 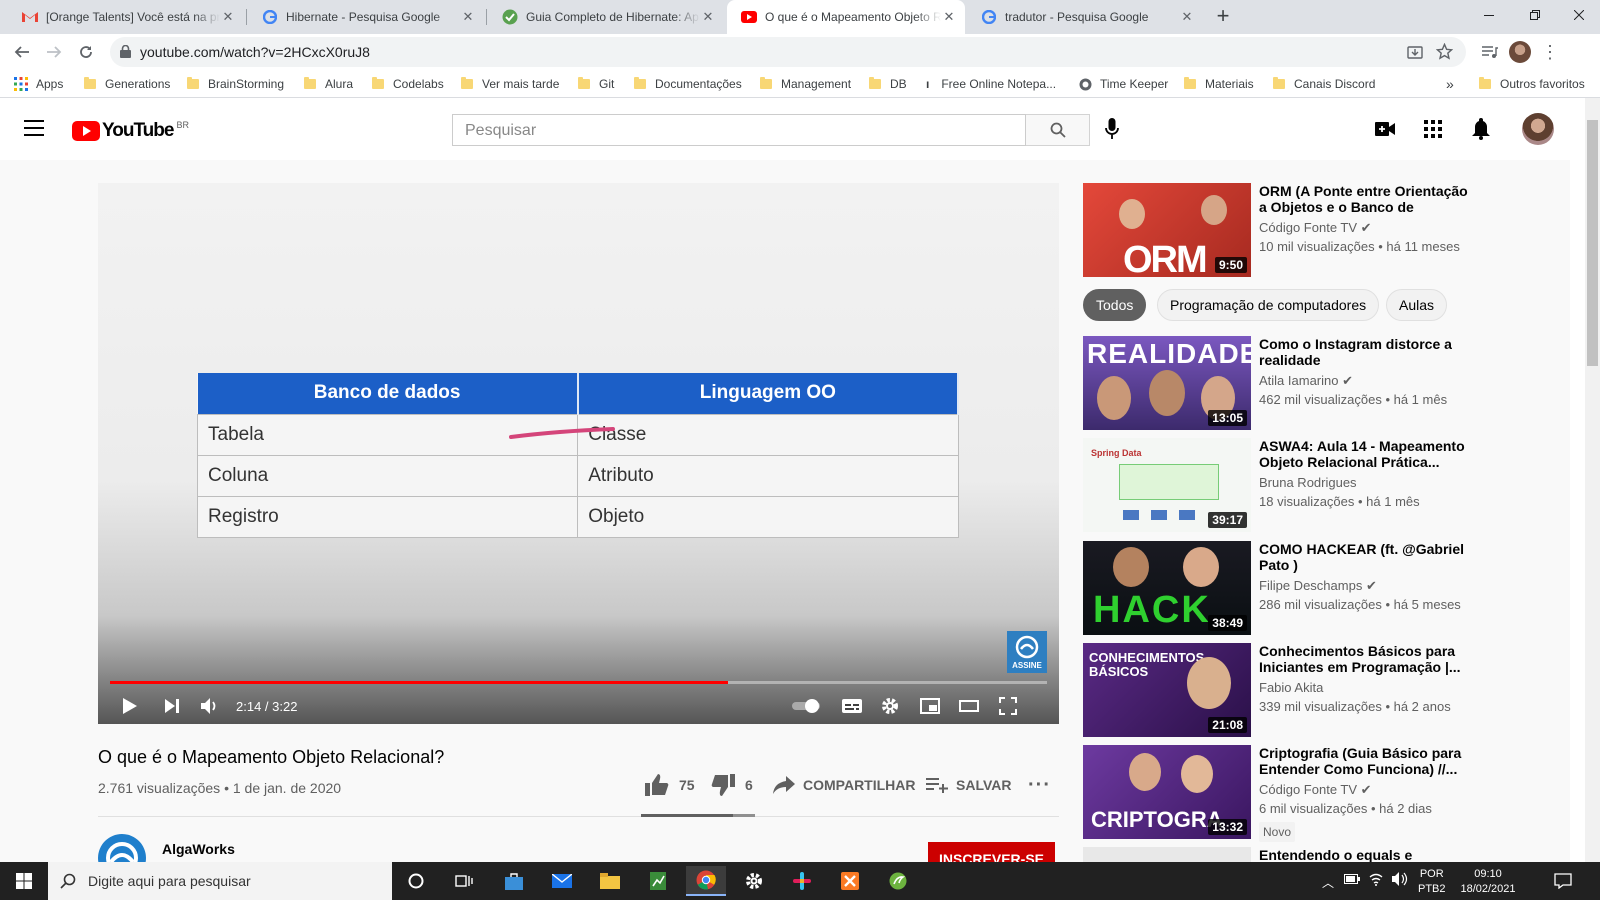 What do you see at coordinates (22, 52) in the screenshot?
I see `back-icon` at bounding box center [22, 52].